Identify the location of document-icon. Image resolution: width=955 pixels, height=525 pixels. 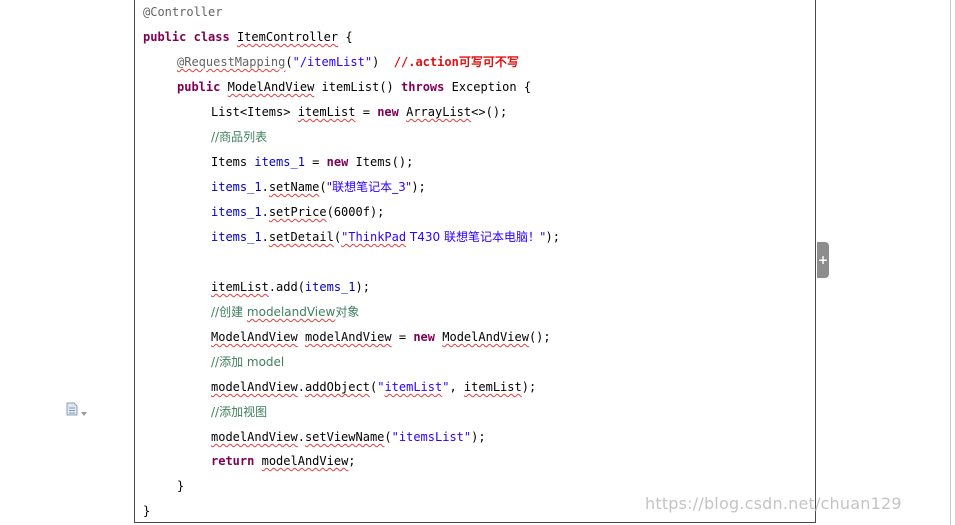
(72, 410).